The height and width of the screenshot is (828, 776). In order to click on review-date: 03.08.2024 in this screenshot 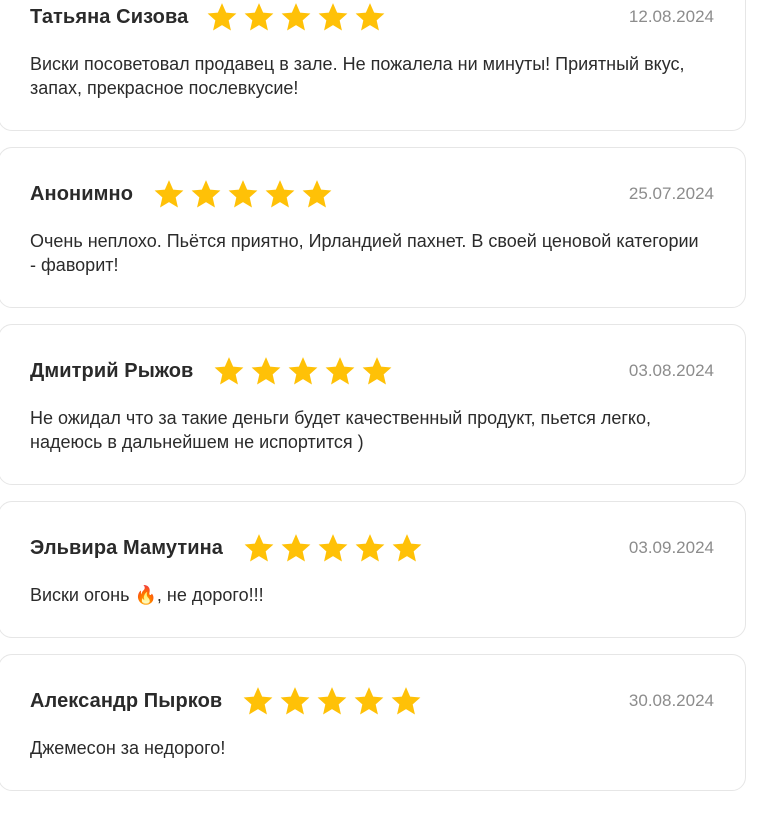, I will do `click(671, 370)`.